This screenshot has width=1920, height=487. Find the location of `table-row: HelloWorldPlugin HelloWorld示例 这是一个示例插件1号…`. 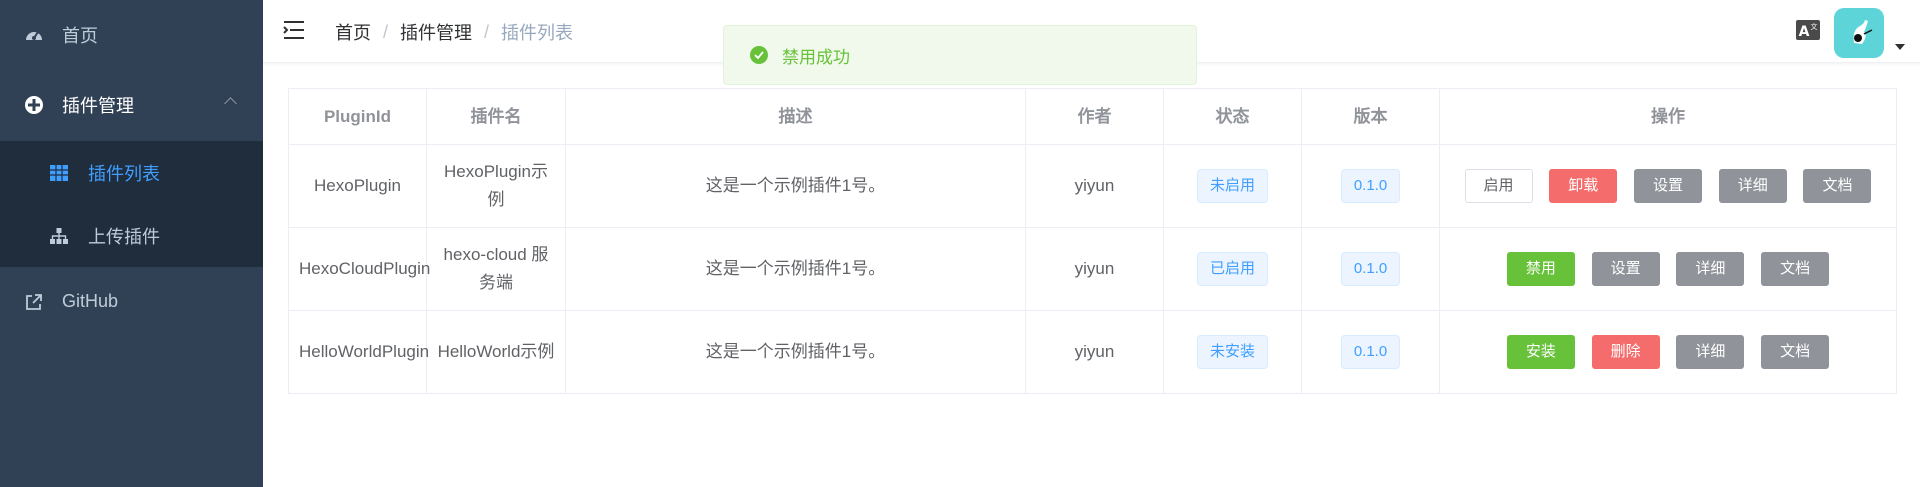

table-row: HelloWorldPlugin HelloWorld示例 这是一个示例插件1号… is located at coordinates (1092, 352).